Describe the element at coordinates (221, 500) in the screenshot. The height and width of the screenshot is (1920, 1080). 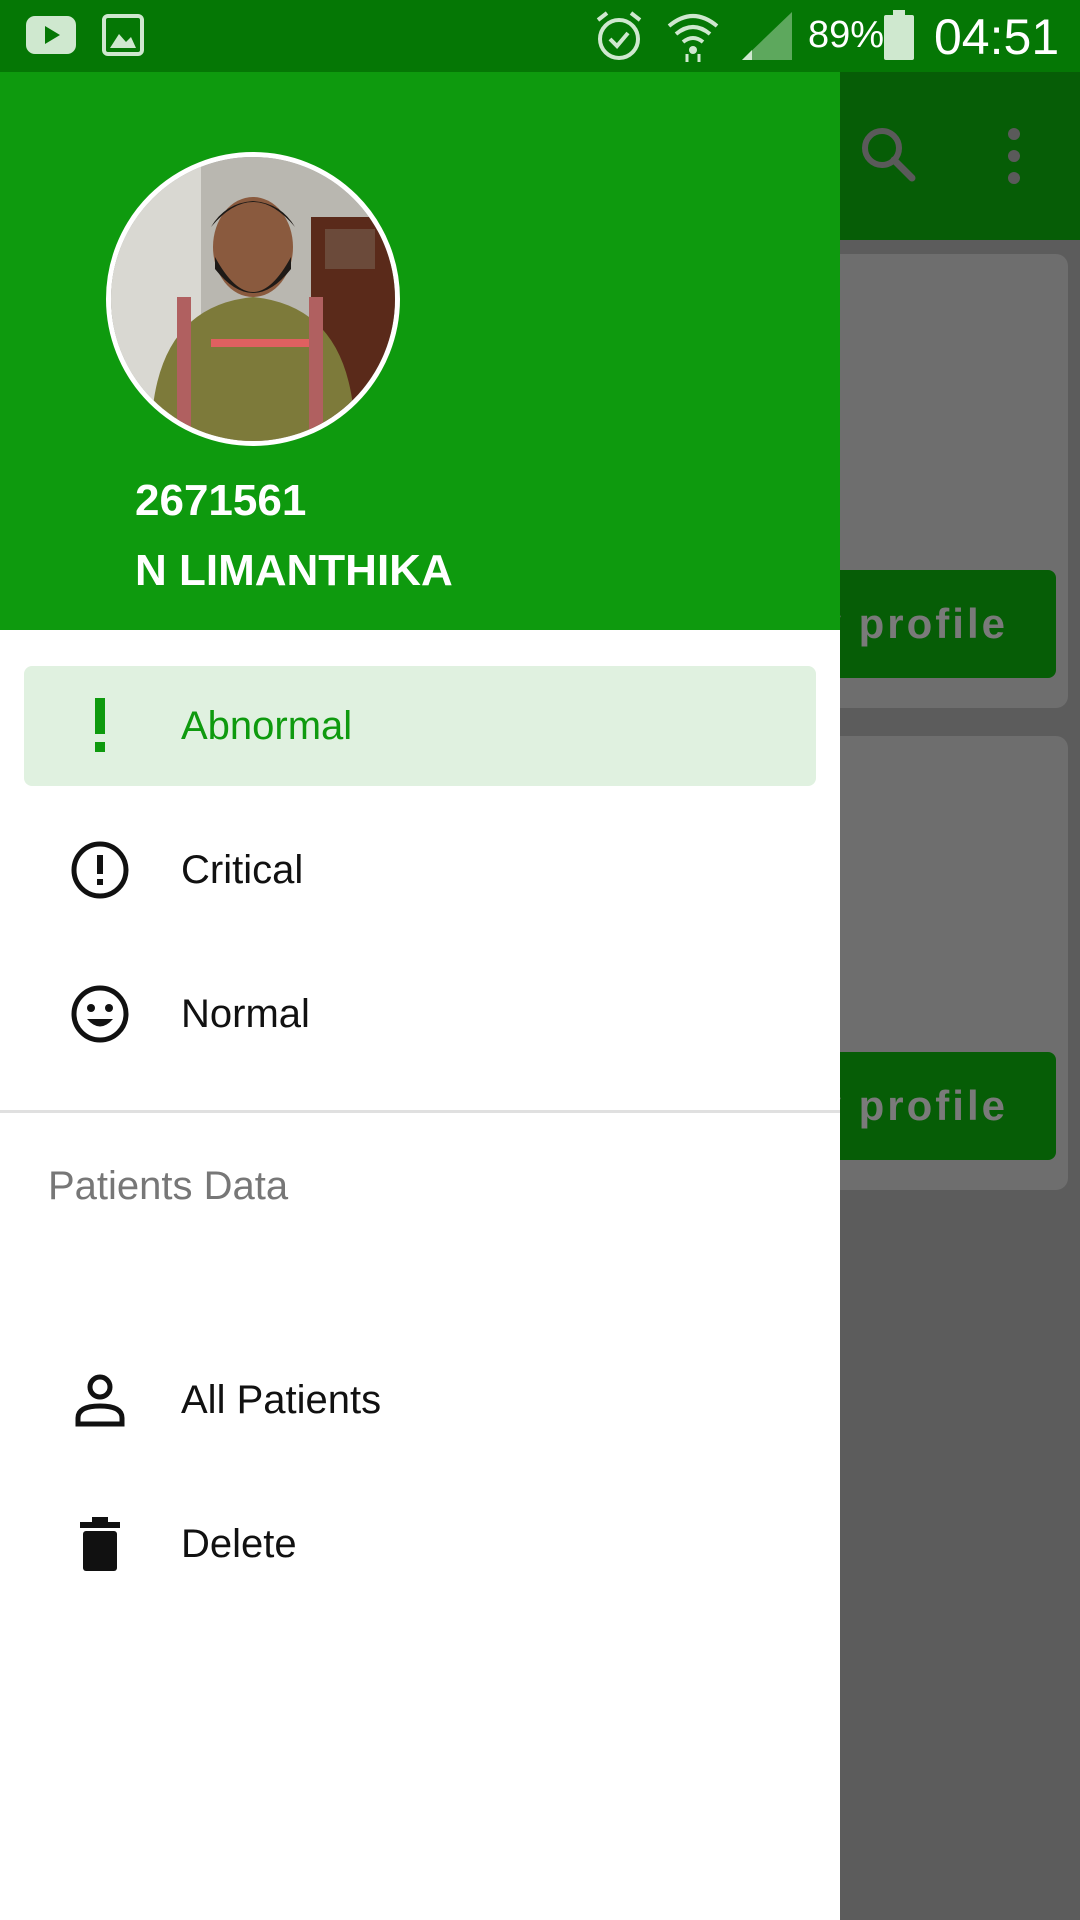
I see `user-id: 2671561` at that location.